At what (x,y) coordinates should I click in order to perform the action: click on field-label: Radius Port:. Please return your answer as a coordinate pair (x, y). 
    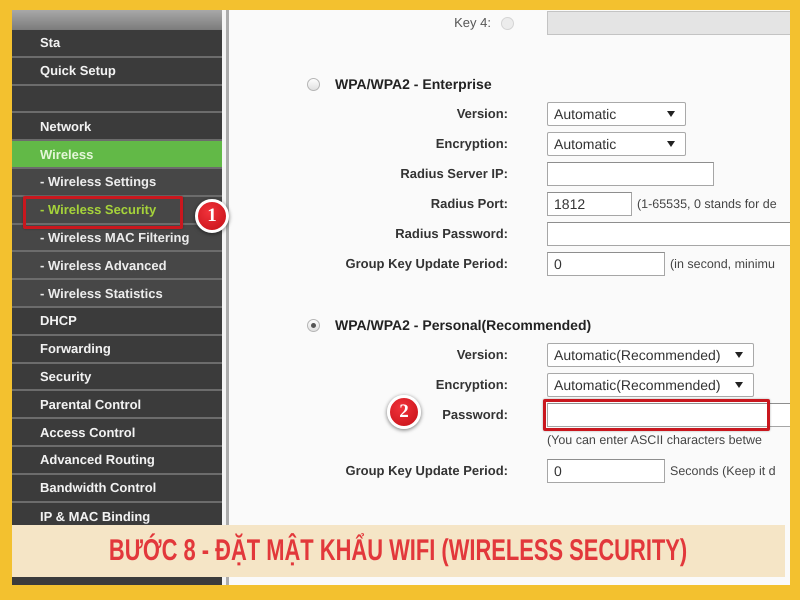
    Looking at the image, I should click on (469, 203).